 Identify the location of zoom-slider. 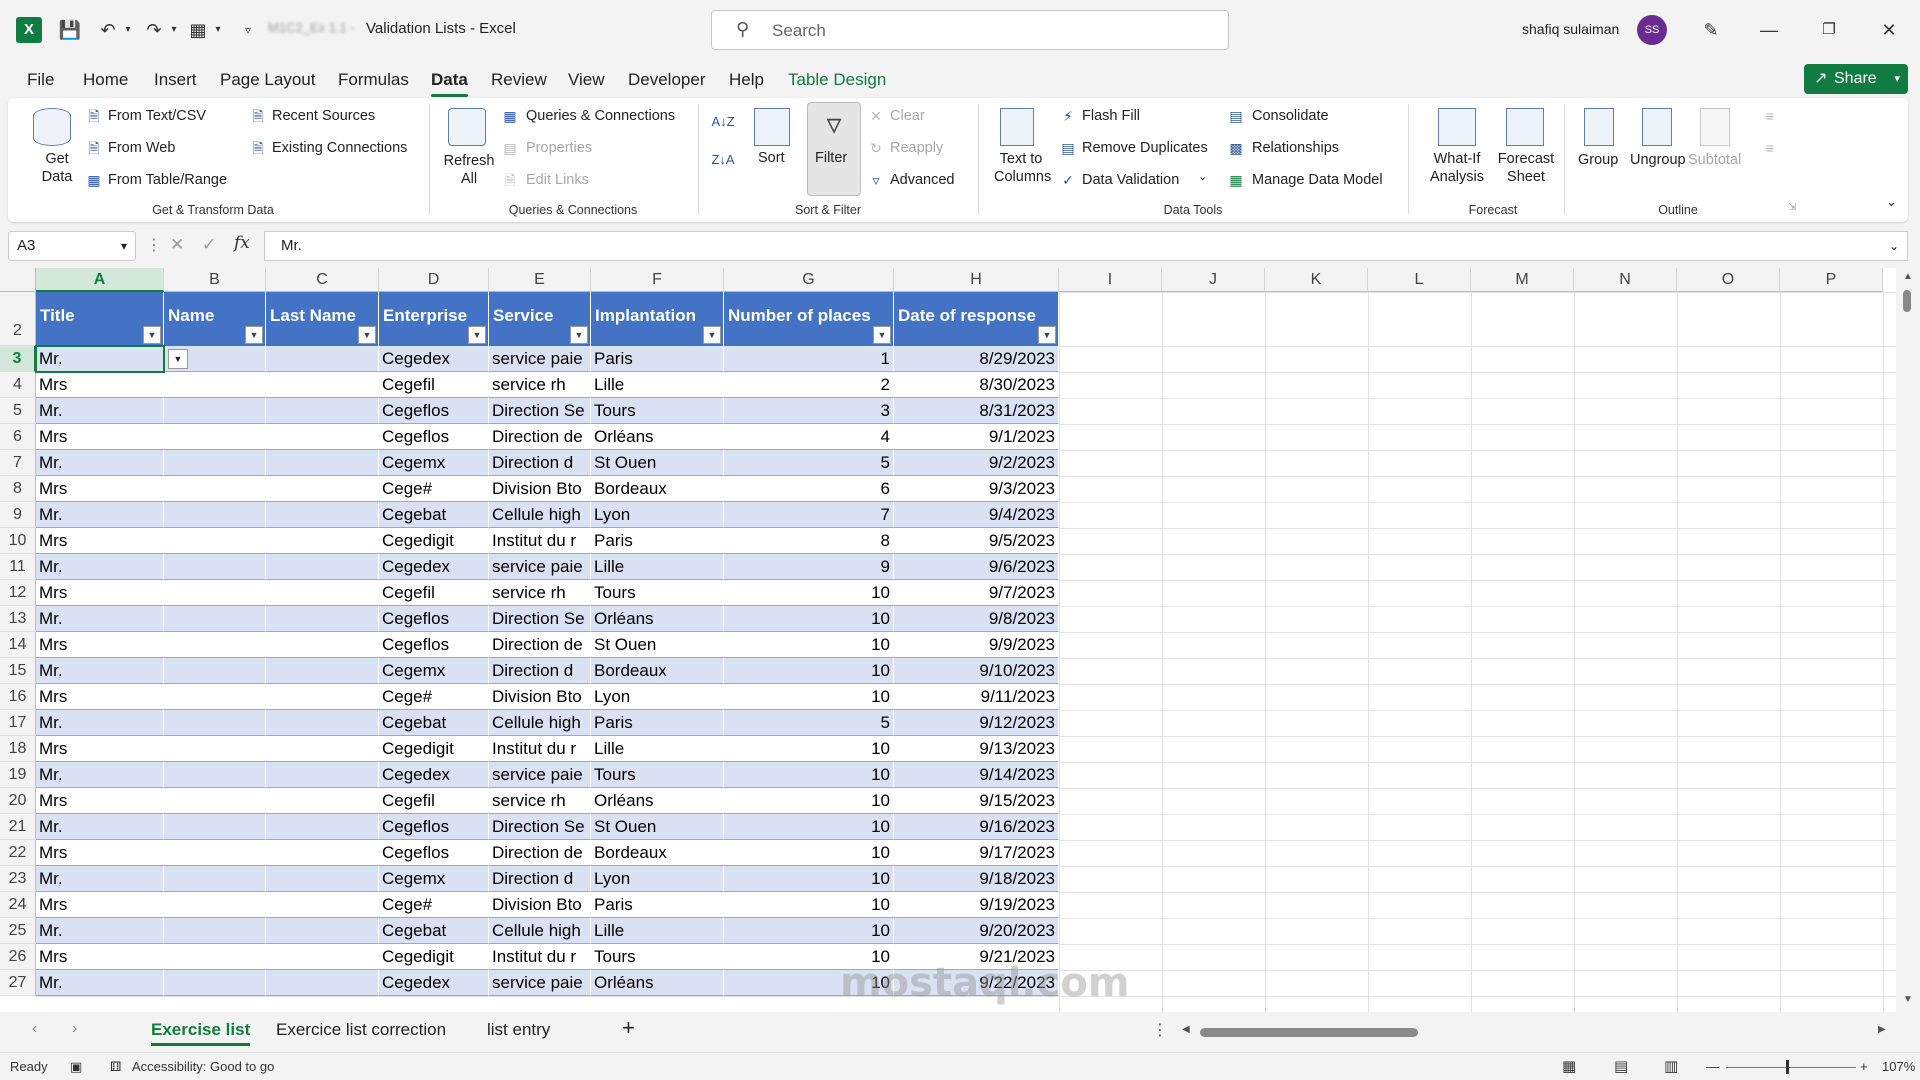
(1791, 1067).